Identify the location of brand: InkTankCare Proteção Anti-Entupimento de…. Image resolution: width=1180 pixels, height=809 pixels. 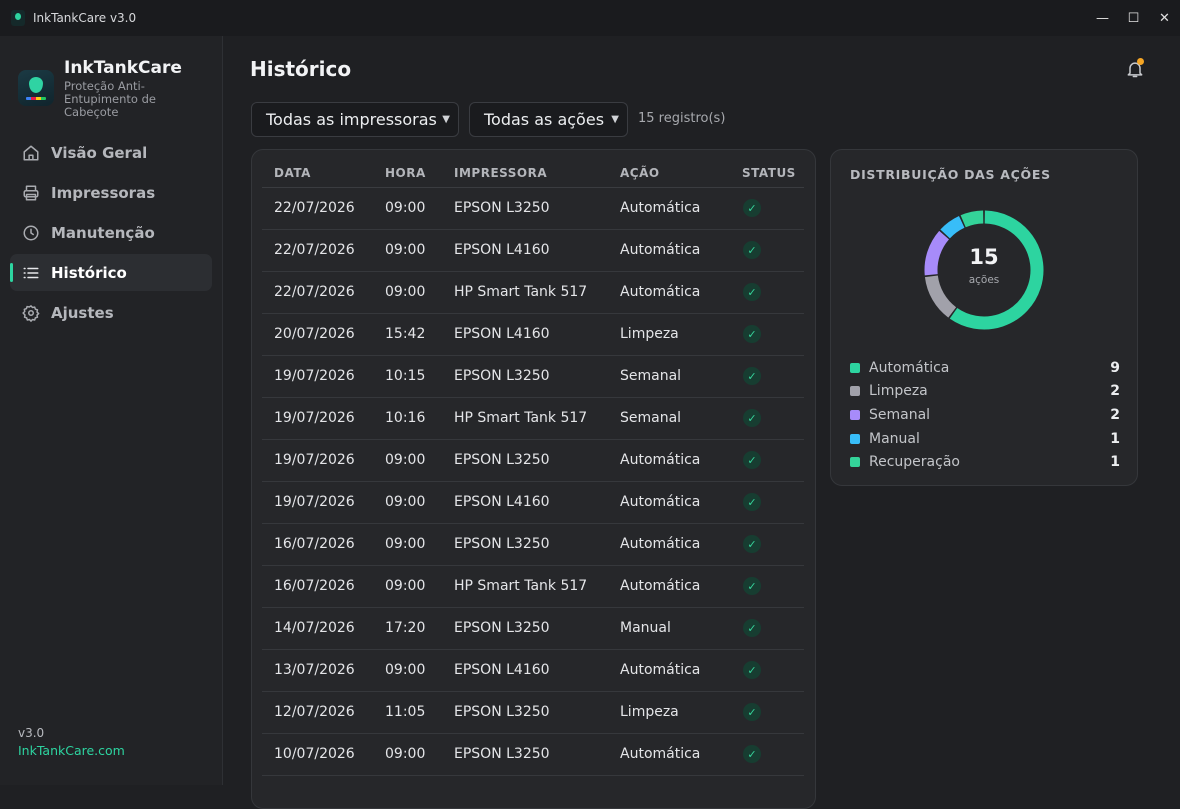
(100, 88).